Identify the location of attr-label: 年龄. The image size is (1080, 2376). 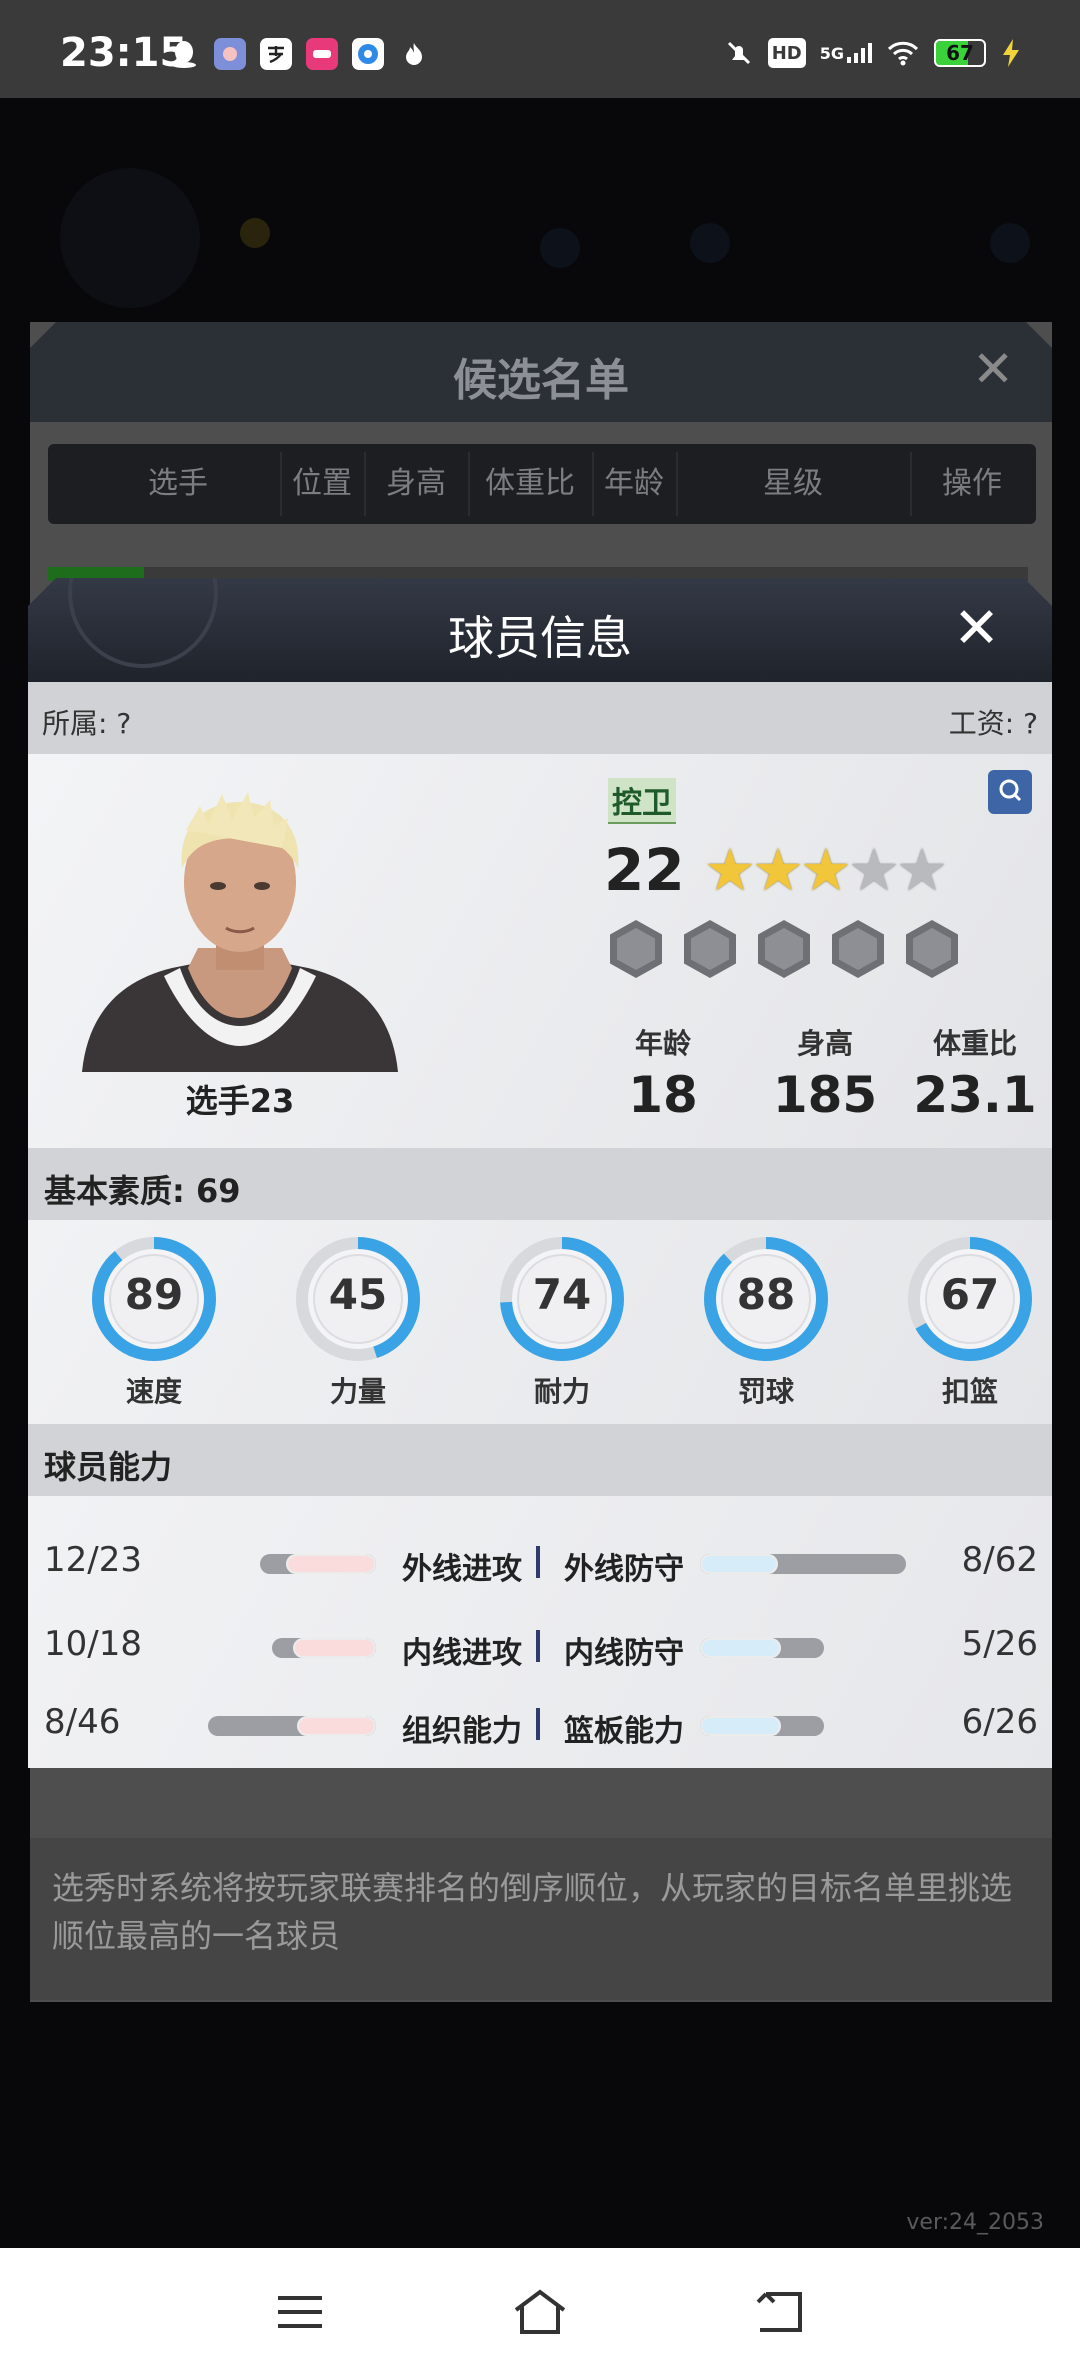
(662, 1043).